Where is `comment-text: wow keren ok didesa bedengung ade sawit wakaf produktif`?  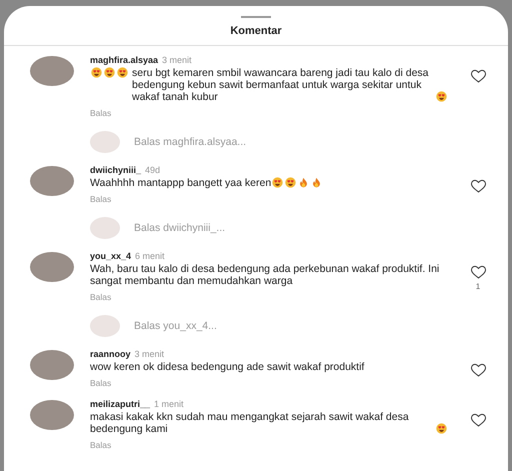 comment-text: wow keren ok didesa bedengung ade sawit wakaf produktif is located at coordinates (227, 367).